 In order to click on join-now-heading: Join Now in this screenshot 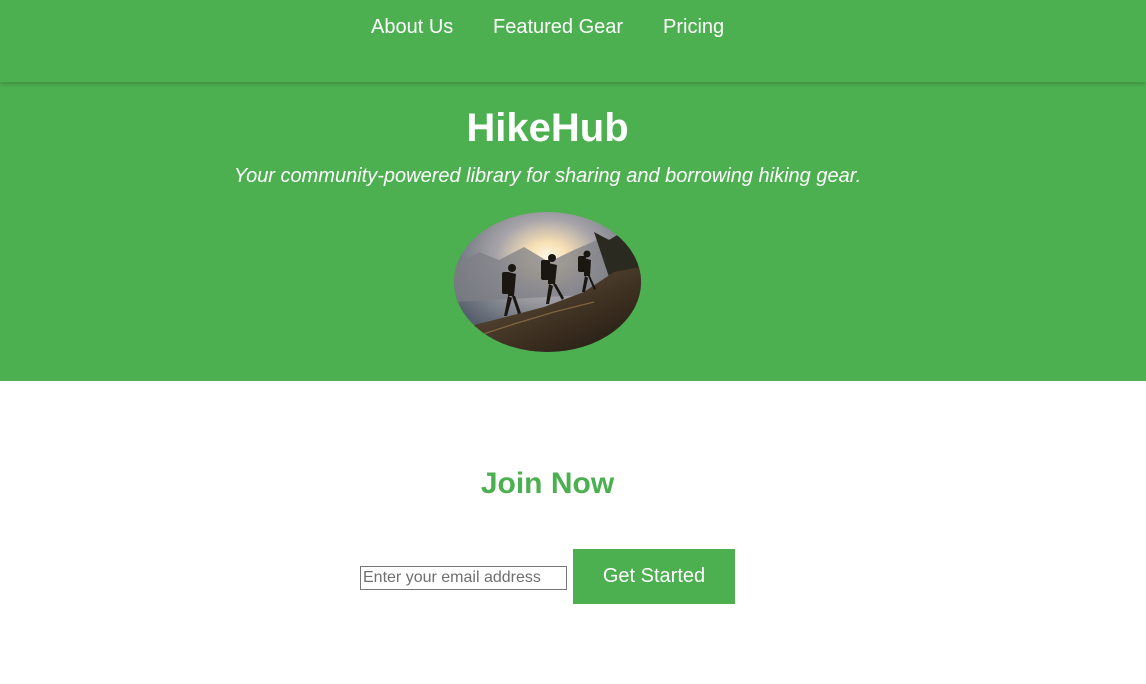, I will do `click(547, 483)`.